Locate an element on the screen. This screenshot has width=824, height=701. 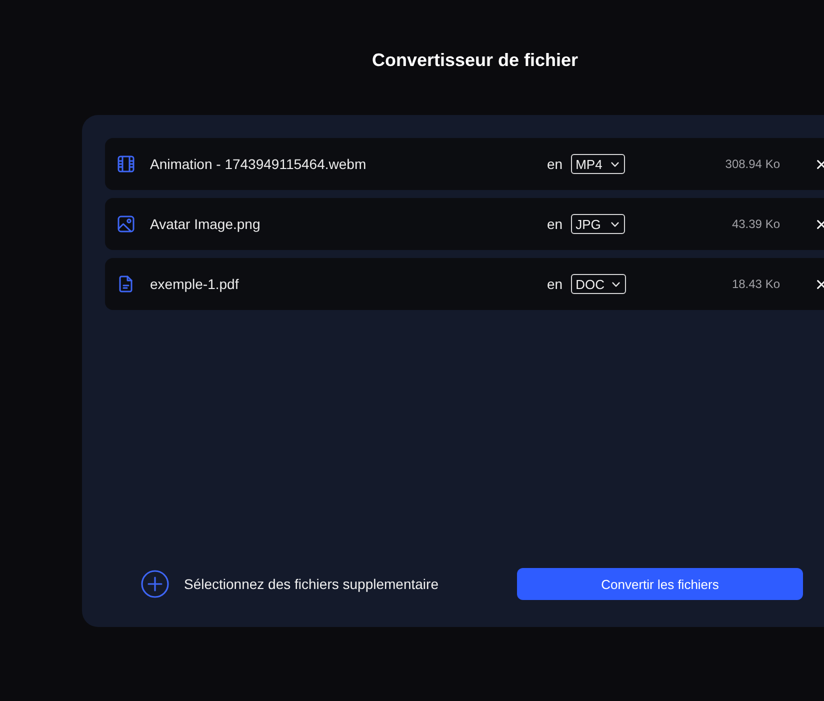
document-icon is located at coordinates (126, 284).